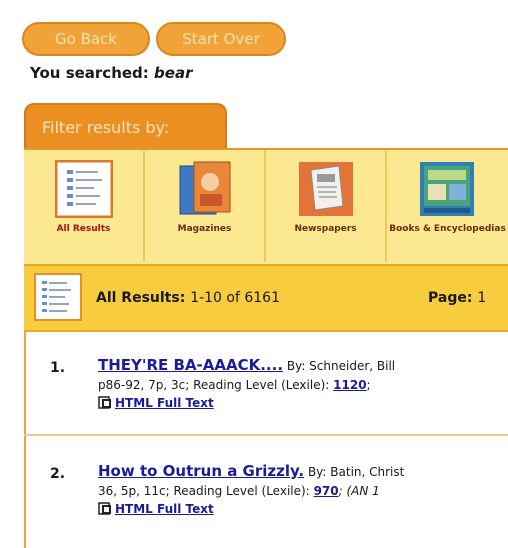 The height and width of the screenshot is (548, 508). Describe the element at coordinates (141, 298) in the screenshot. I see `results-count-label: All Results:` at that location.